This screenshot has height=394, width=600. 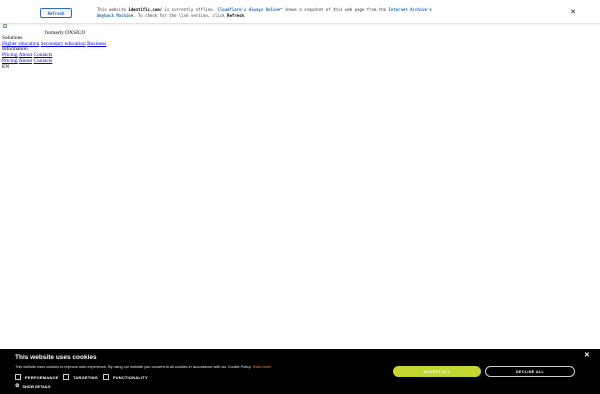 I want to click on cookie-option-performance: PERFORMANCE, so click(x=37, y=377).